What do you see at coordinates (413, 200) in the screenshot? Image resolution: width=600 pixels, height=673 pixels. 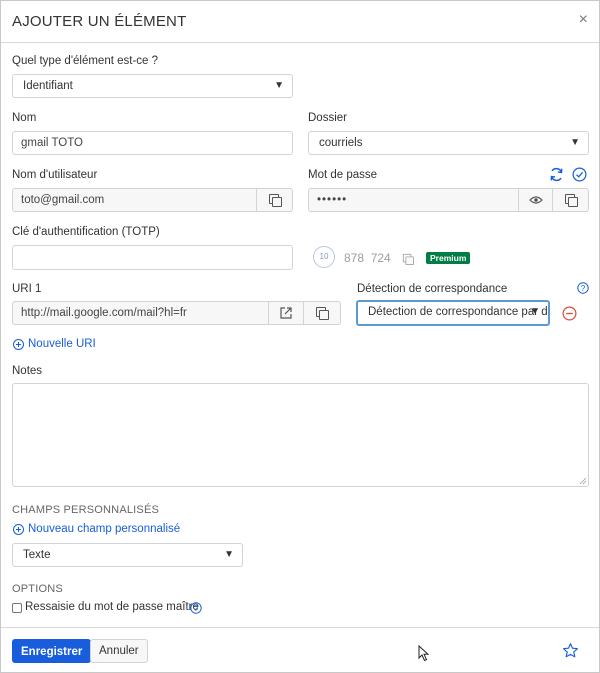 I see `password-input: ••••••` at bounding box center [413, 200].